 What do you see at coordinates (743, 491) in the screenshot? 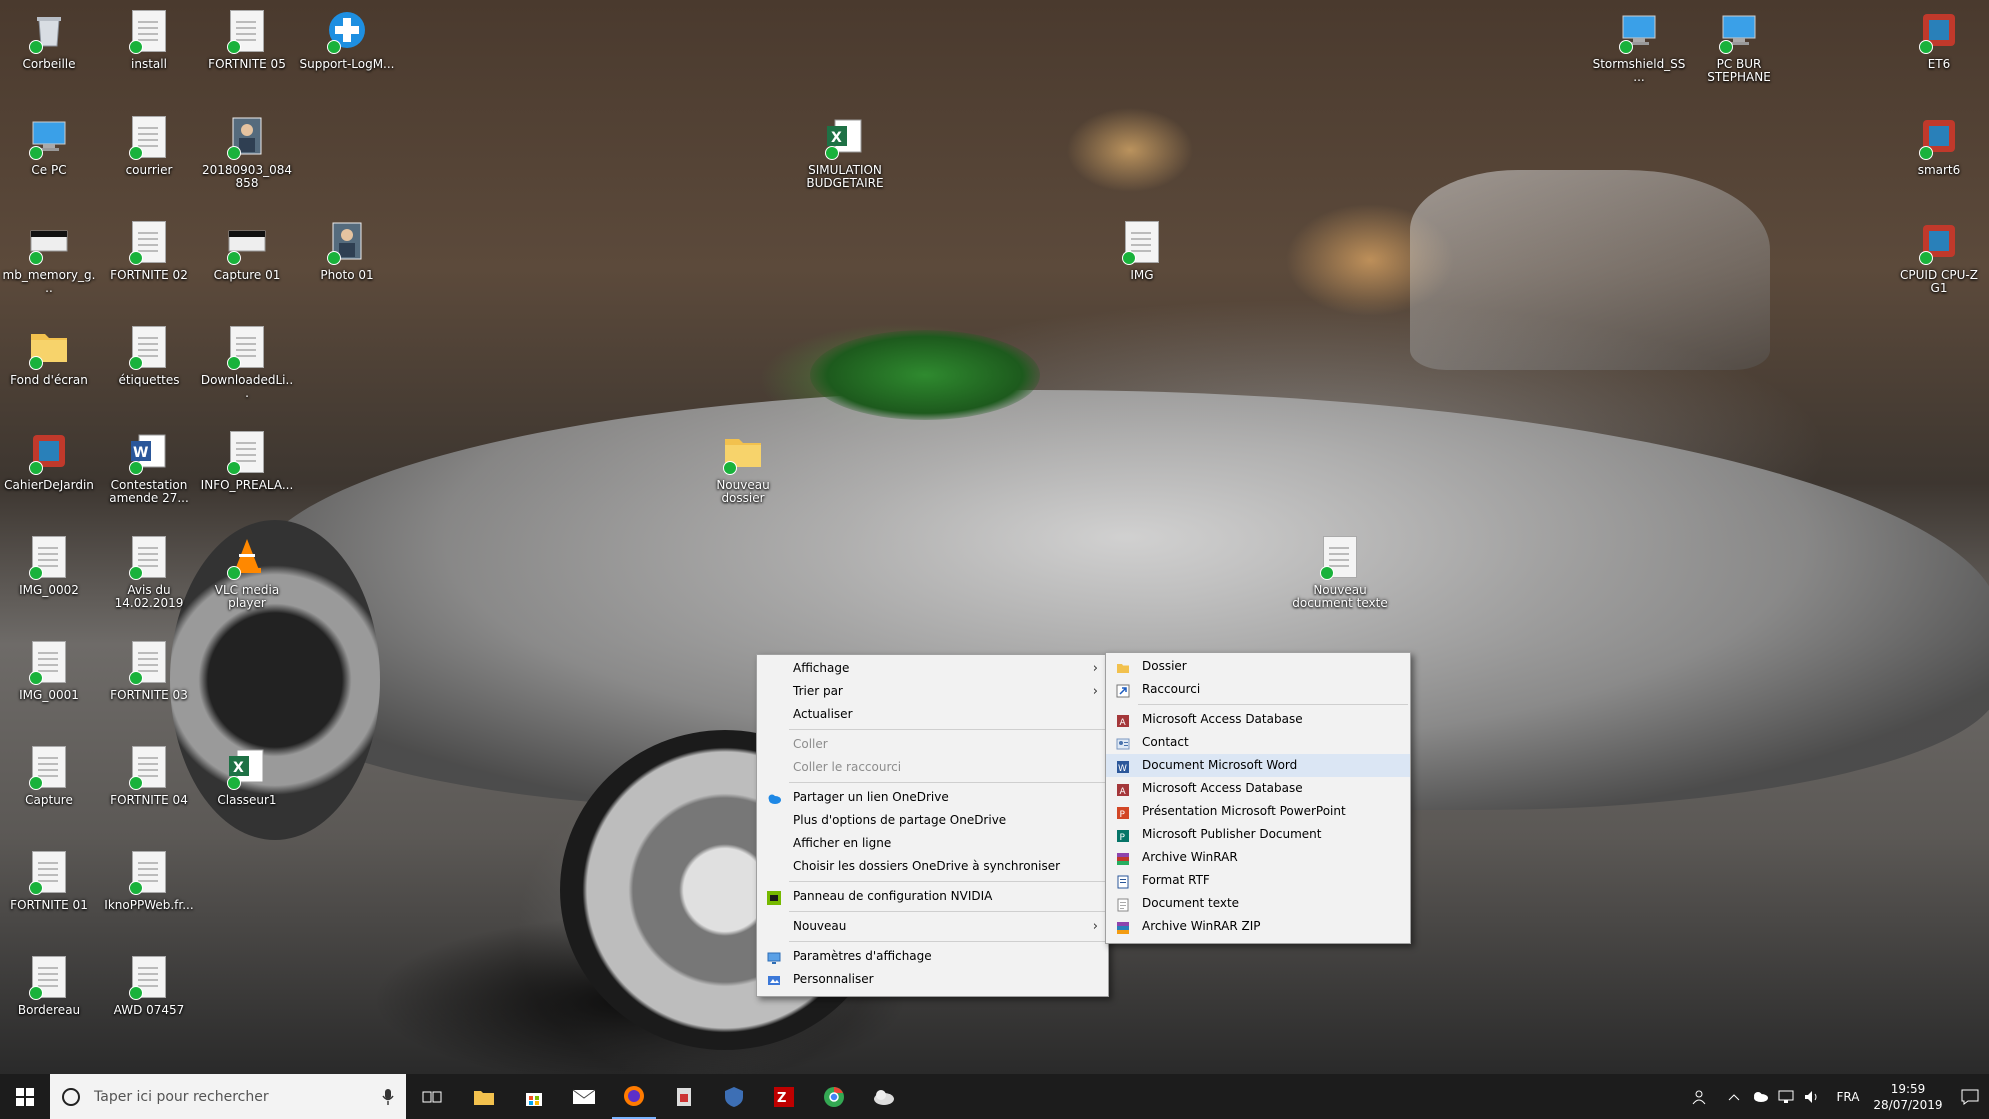
I see `desktop-icon-label: Nouveau dossier` at bounding box center [743, 491].